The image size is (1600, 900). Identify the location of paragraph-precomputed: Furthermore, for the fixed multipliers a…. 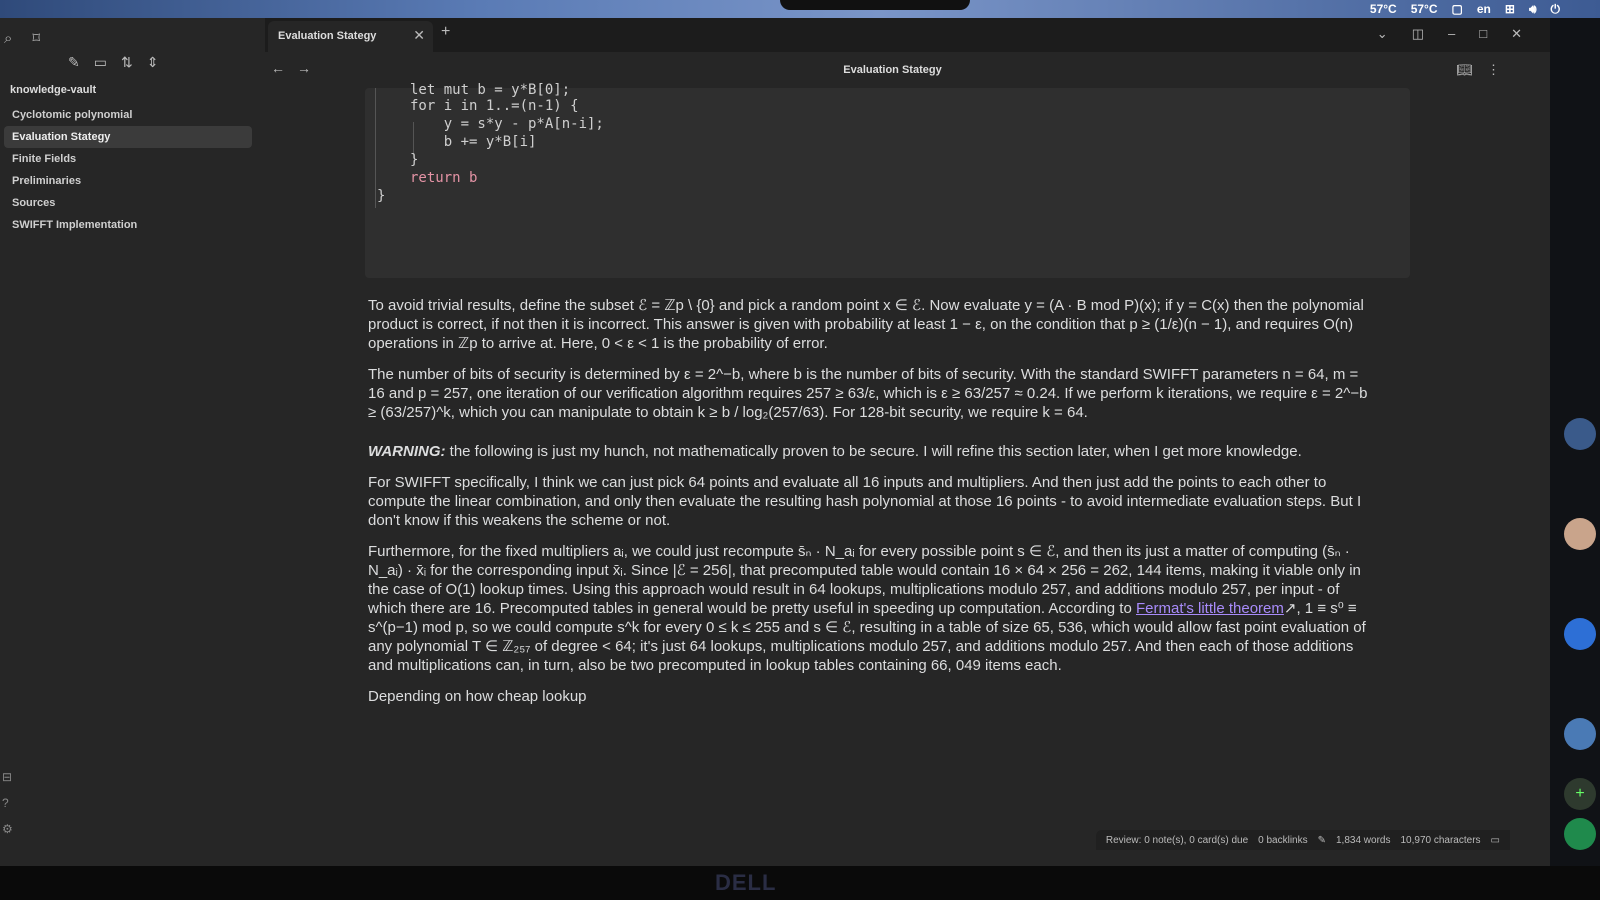
(873, 608).